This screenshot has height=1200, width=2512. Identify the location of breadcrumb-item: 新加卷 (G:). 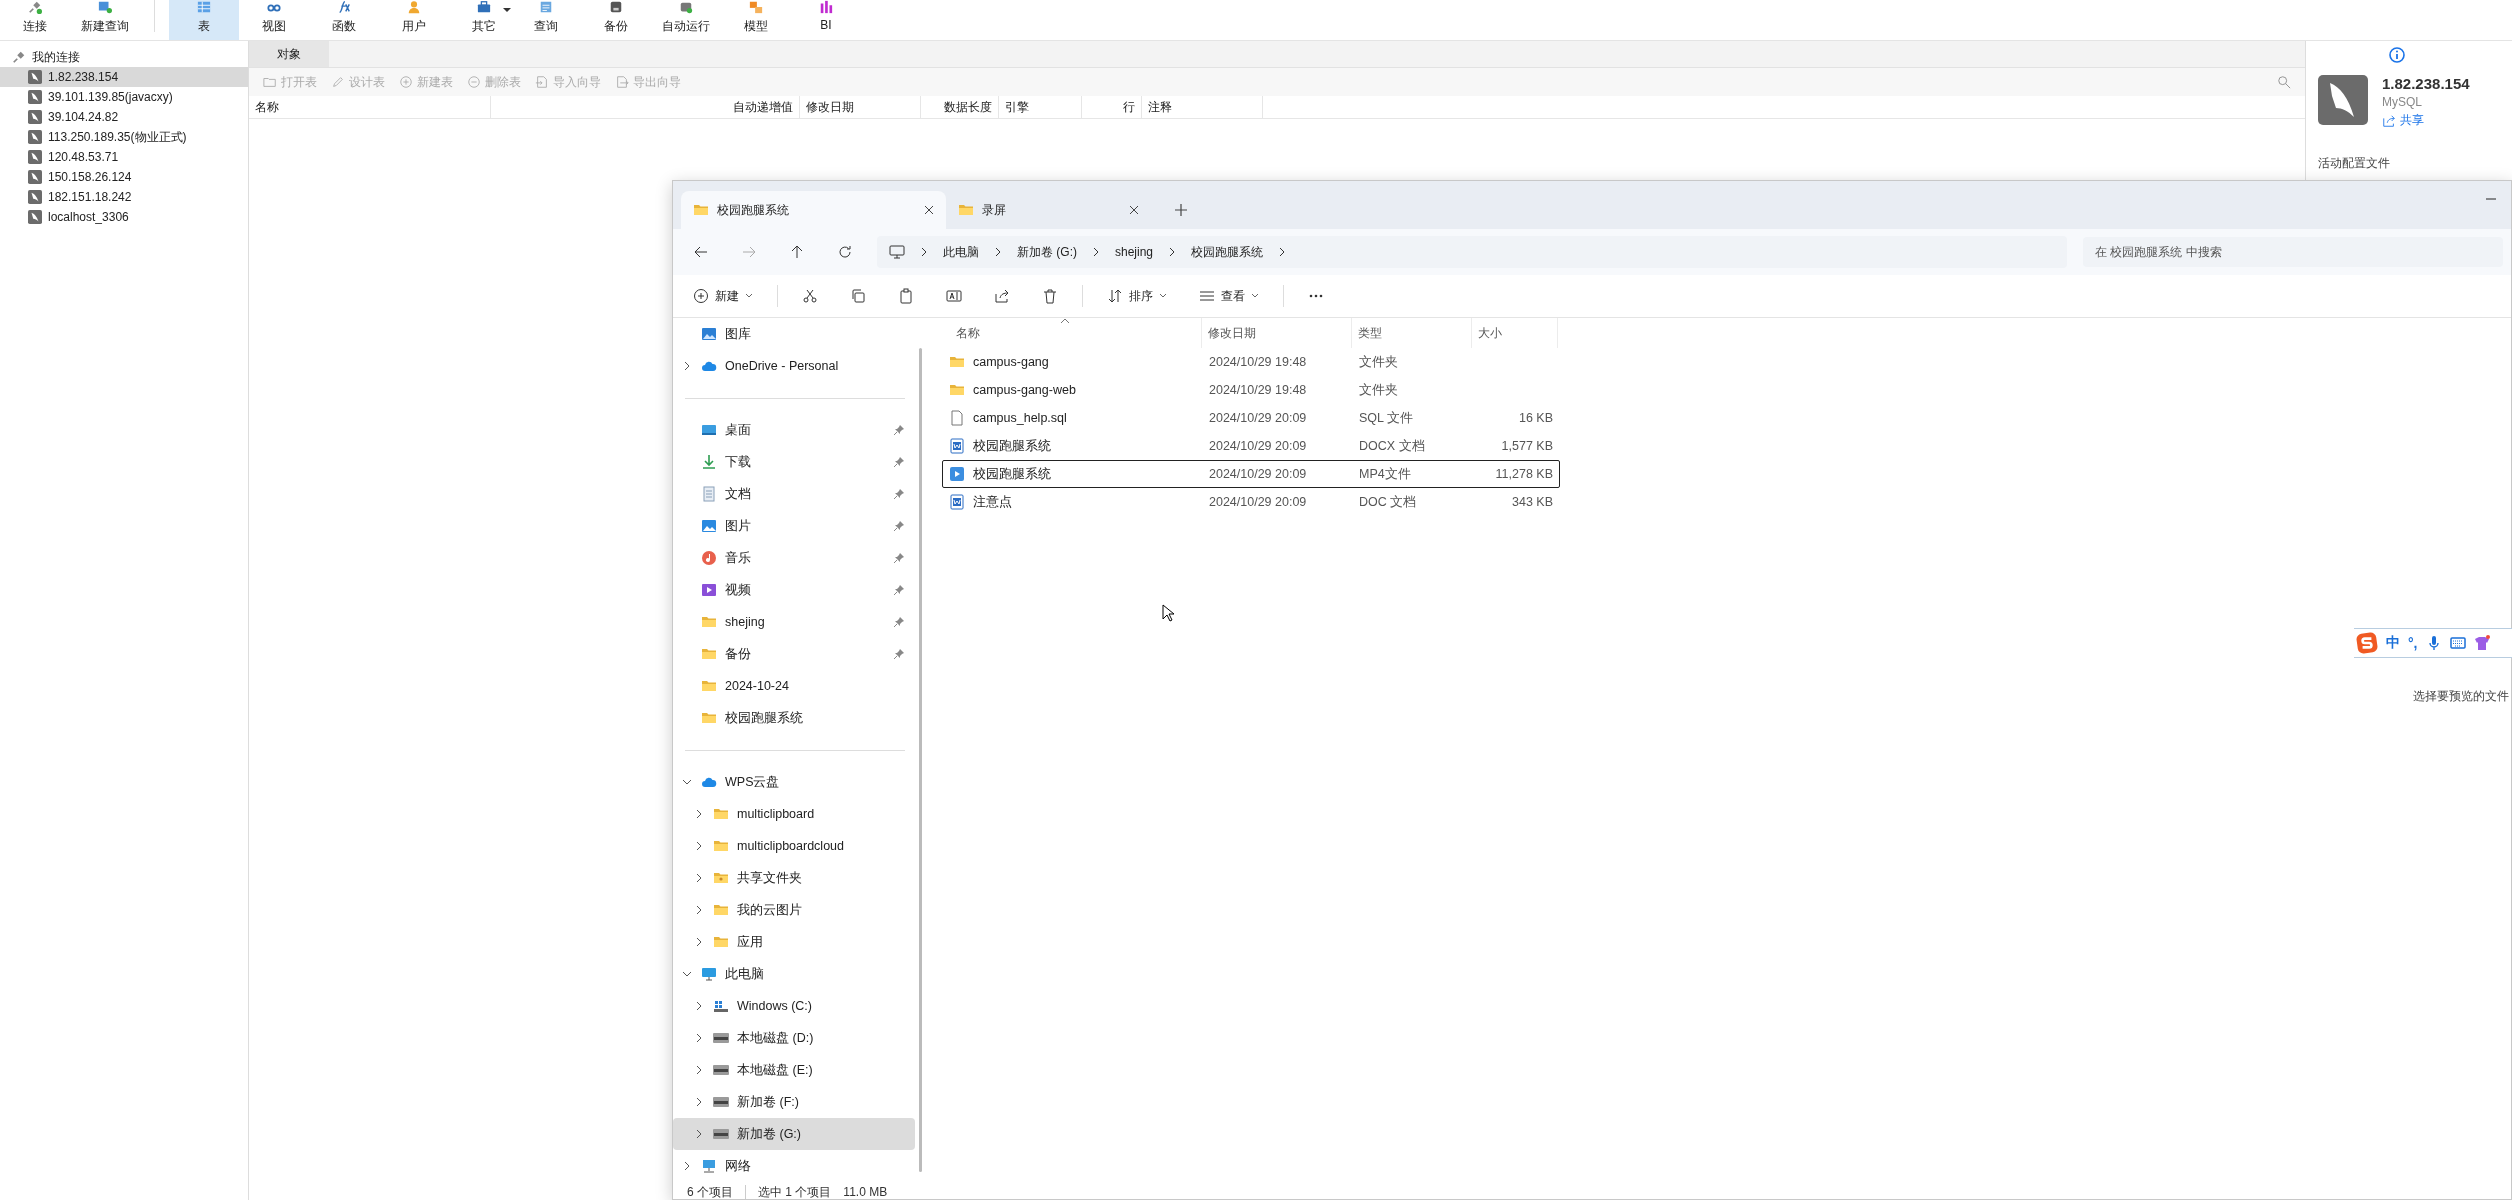
(1047, 252).